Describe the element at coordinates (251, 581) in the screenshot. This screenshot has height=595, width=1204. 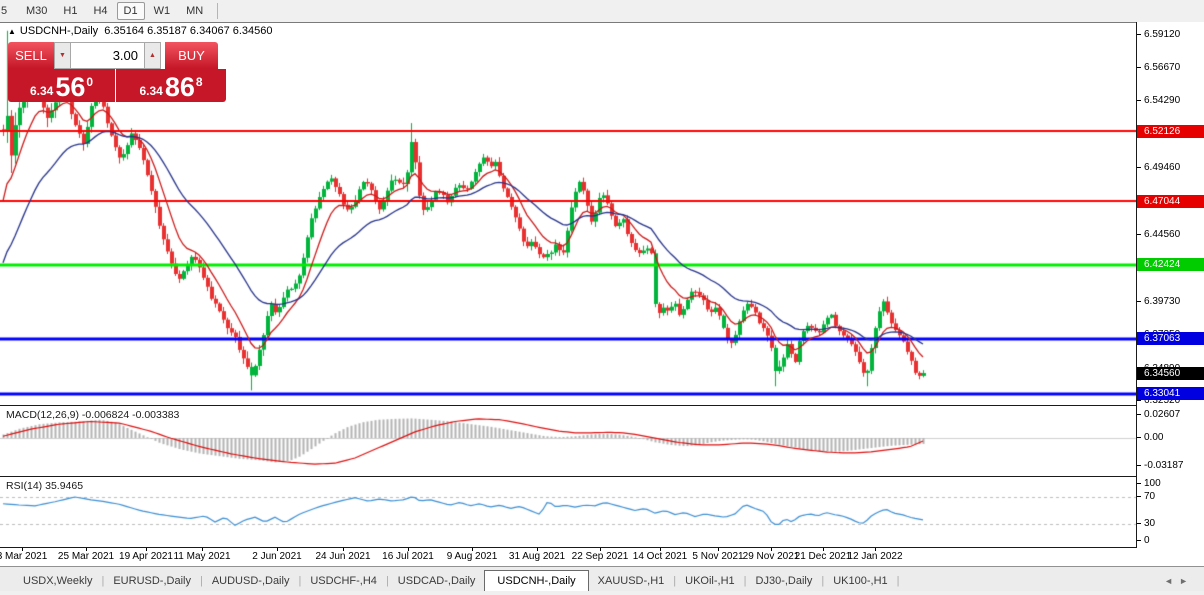
I see `tab-audusd-daily: AUDUSD-,Daily` at that location.